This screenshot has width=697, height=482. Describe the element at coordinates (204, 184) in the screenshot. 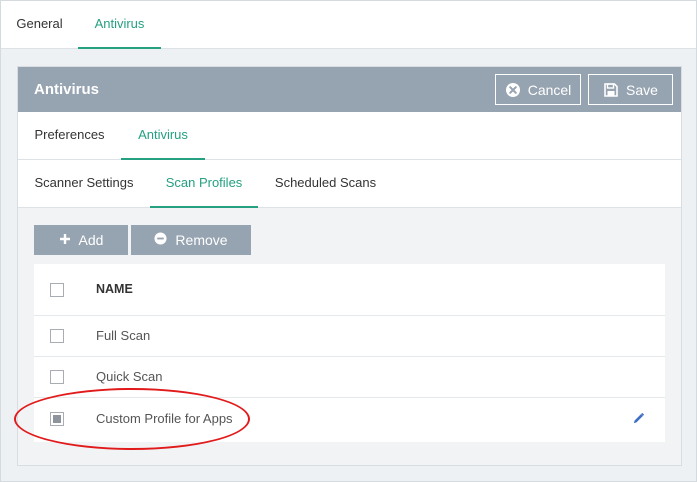

I see `tab-scan-profiles: Scan Profiles` at that location.